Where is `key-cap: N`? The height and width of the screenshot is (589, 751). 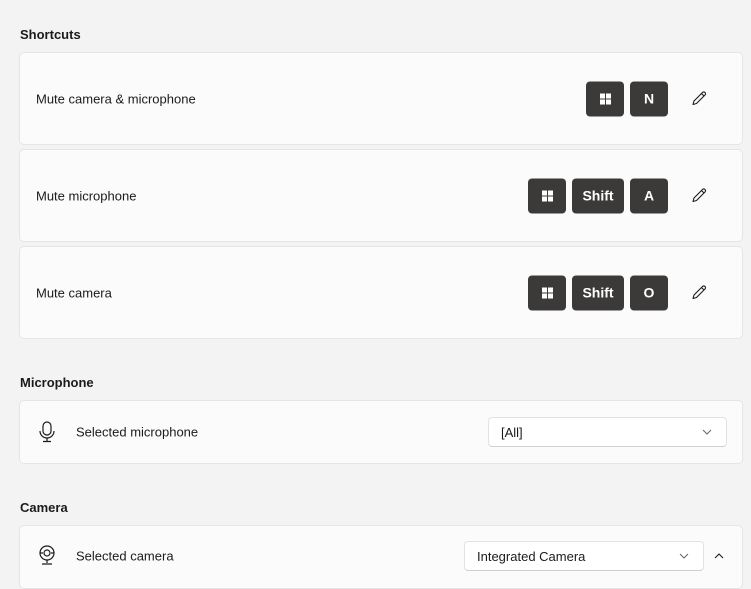 key-cap: N is located at coordinates (649, 98).